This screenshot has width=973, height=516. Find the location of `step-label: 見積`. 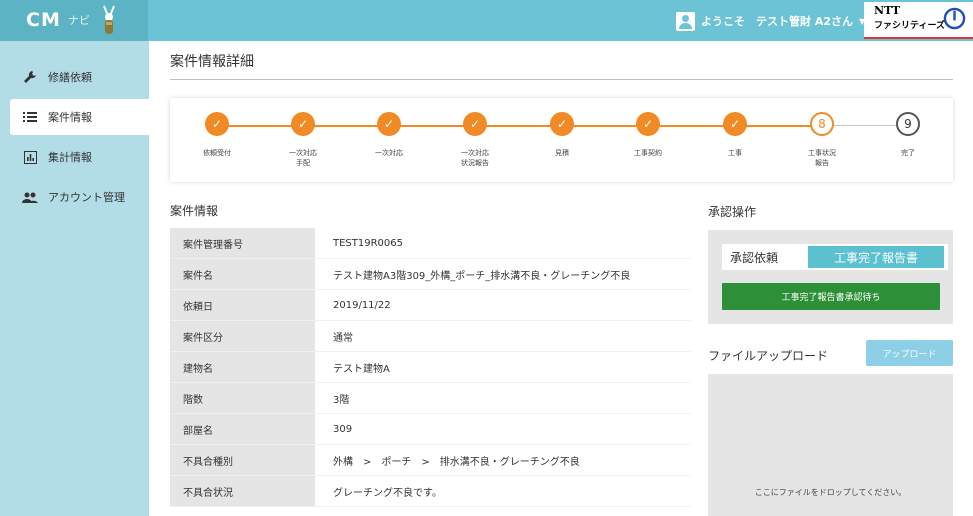

step-label: 見積 is located at coordinates (562, 153).